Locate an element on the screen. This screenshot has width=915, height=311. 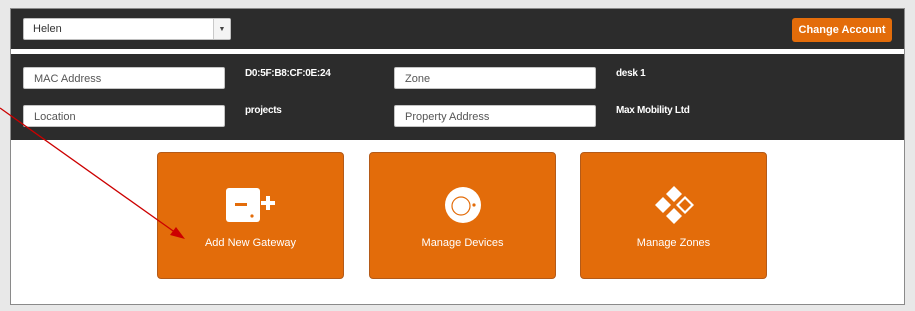
device-icon is located at coordinates (462, 205).